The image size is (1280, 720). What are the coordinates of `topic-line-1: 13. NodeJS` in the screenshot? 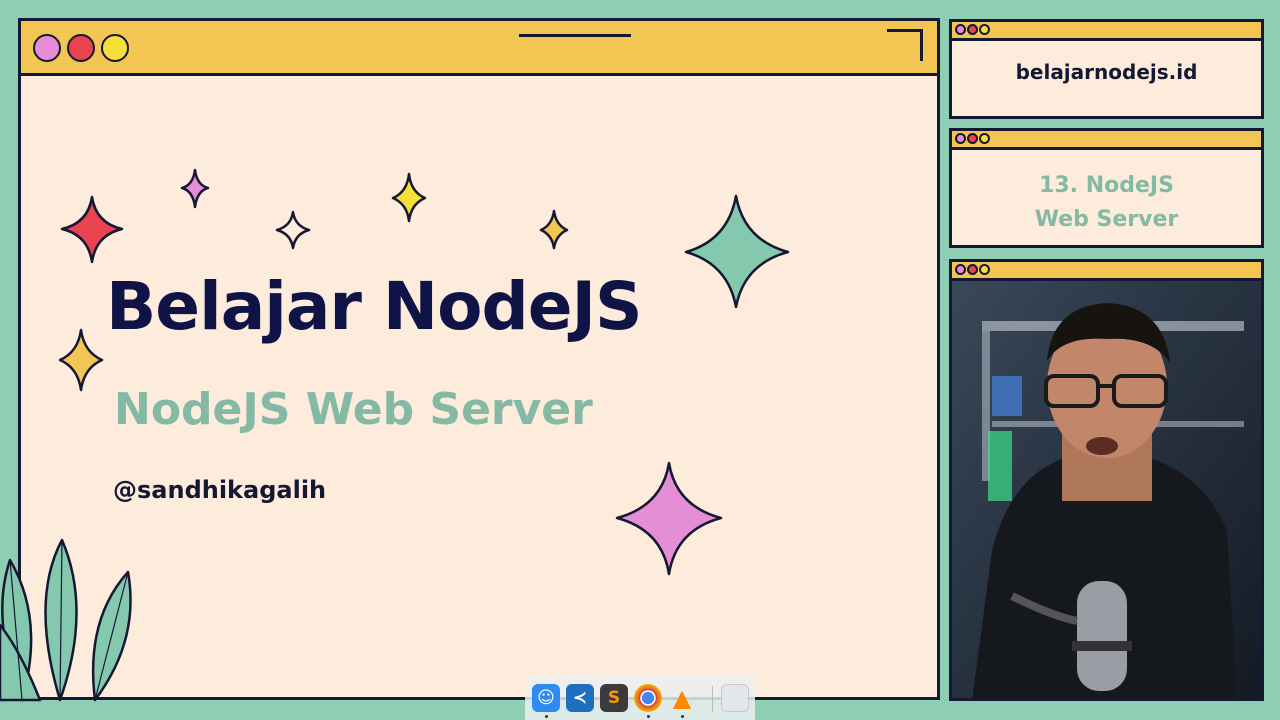 It's located at (1106, 185).